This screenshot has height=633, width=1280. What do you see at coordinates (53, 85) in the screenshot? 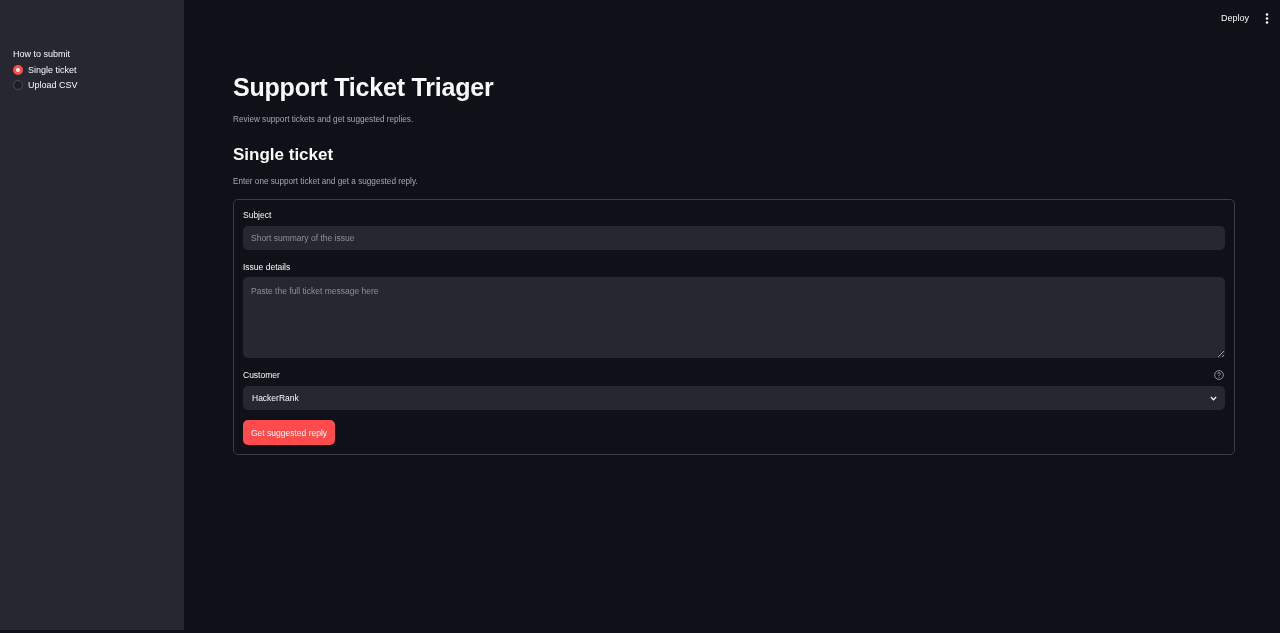
I see `radio-option-label: Upload CSV` at bounding box center [53, 85].